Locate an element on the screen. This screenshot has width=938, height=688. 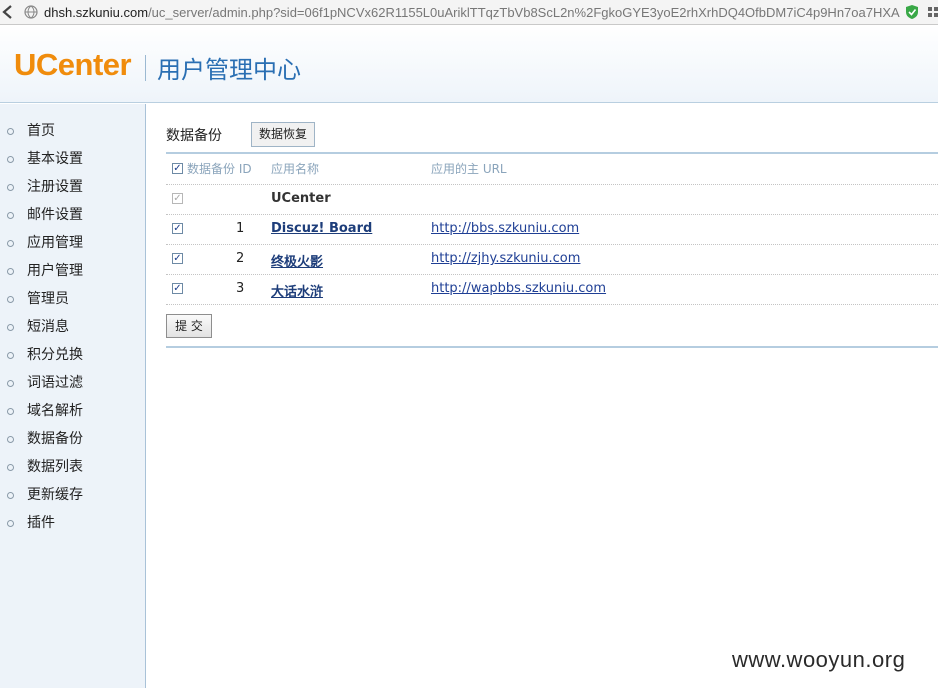
extension-icon is located at coordinates (932, 12).